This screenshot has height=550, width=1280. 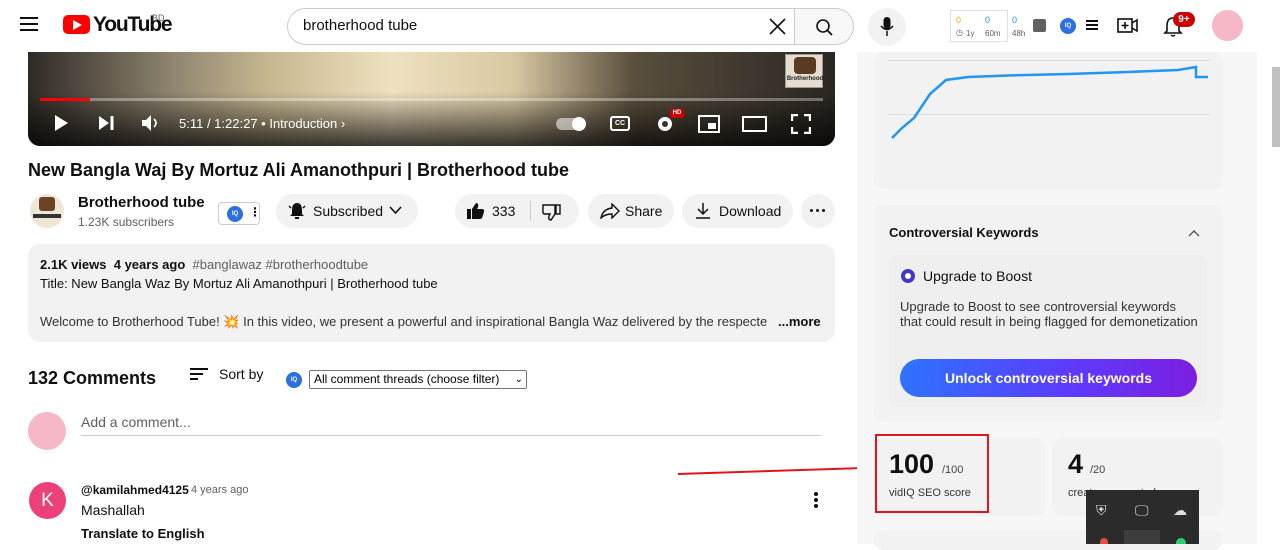 What do you see at coordinates (610, 211) in the screenshot?
I see `share-icon` at bounding box center [610, 211].